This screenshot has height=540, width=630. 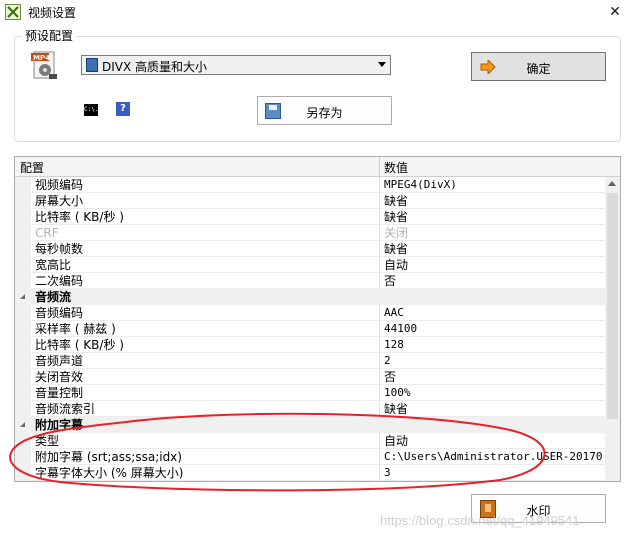 I want to click on grid-row: 每秒帧数 缺省, so click(x=310, y=249).